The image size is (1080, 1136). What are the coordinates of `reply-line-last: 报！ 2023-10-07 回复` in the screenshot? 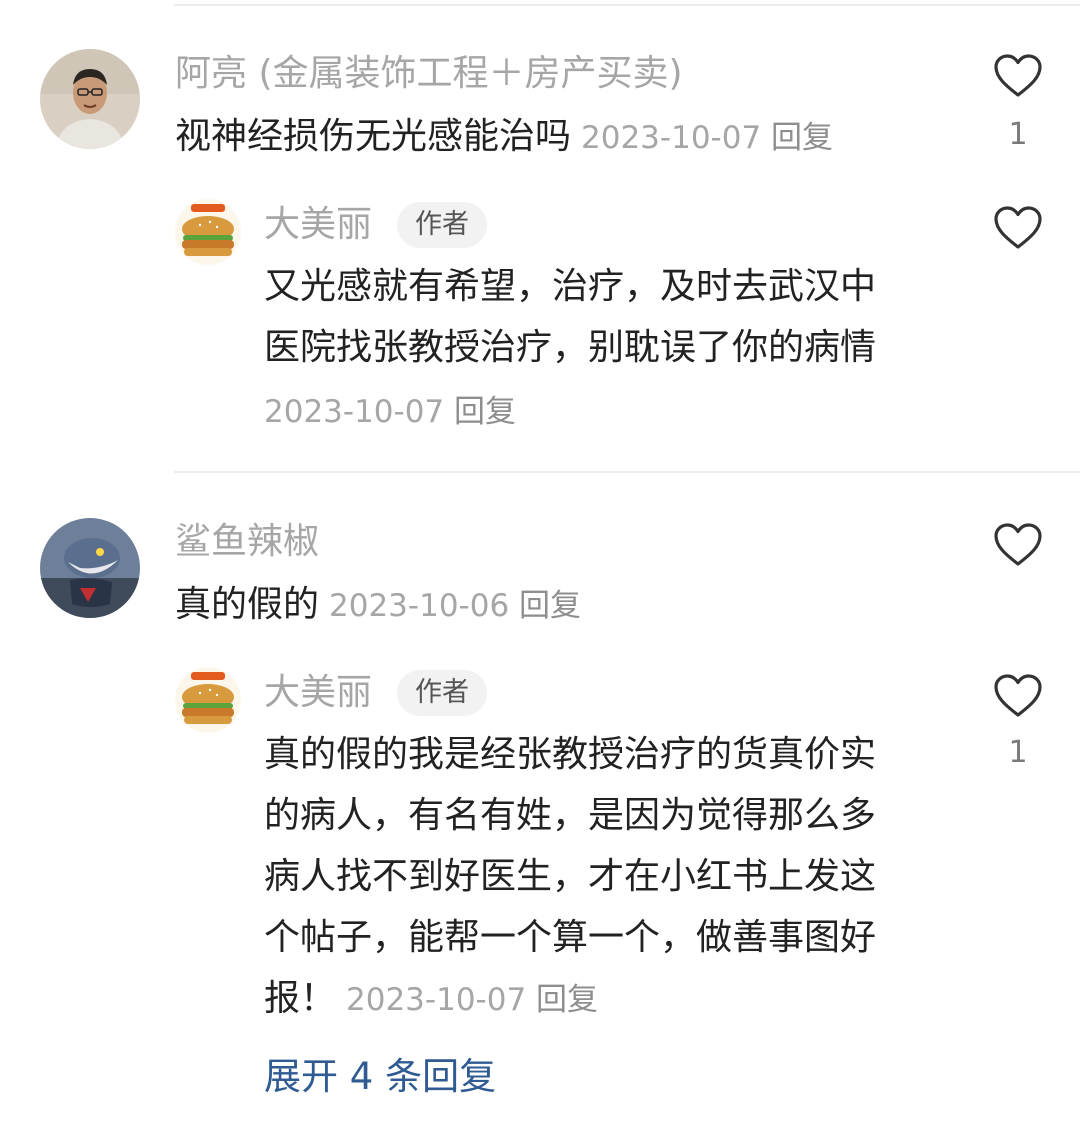 It's located at (570, 999).